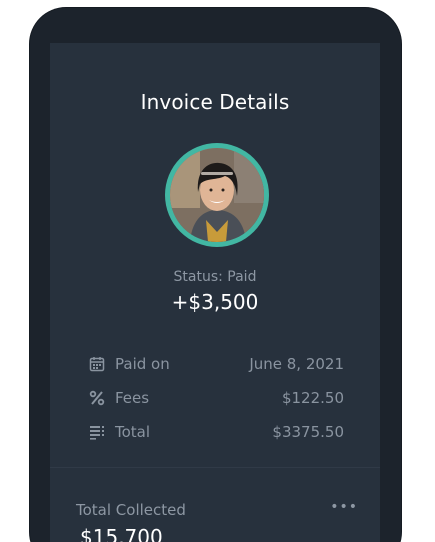  I want to click on invoice-amount: +$3,500, so click(215, 302).